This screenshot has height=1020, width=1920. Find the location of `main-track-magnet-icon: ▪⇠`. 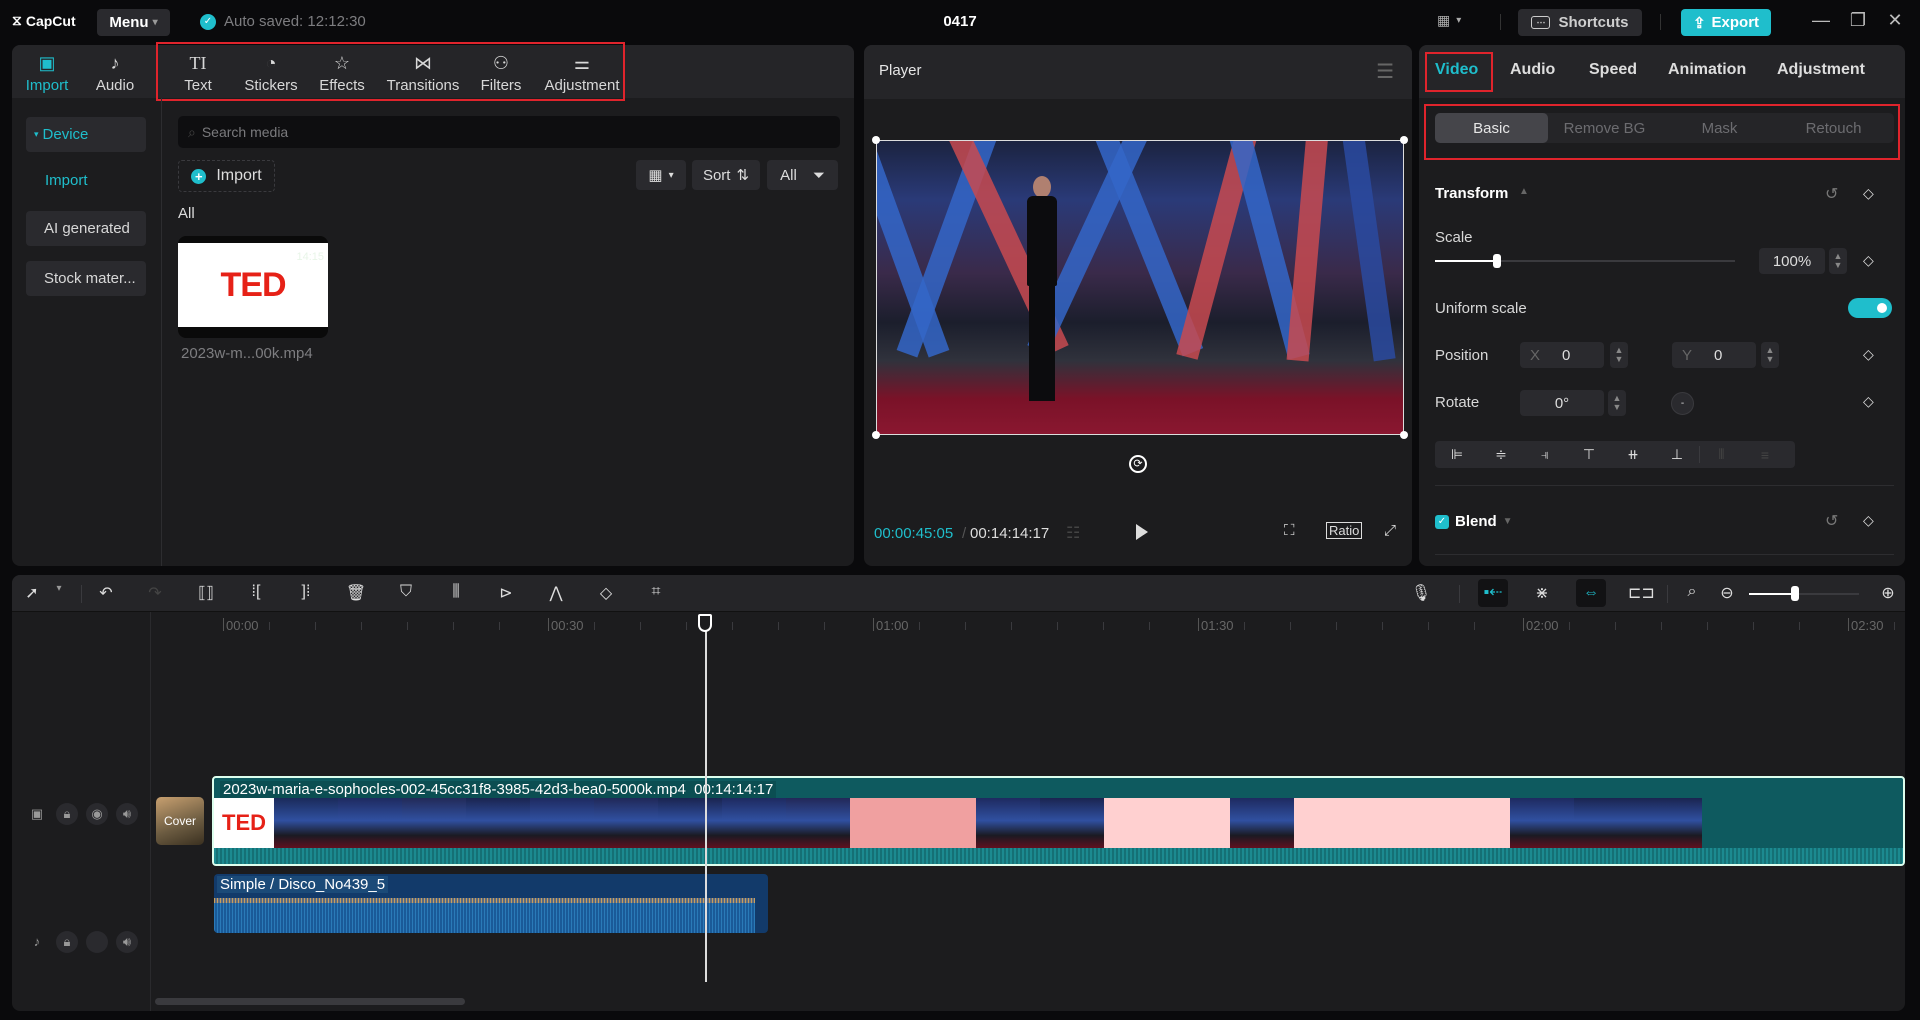

main-track-magnet-icon: ▪⇠ is located at coordinates (1493, 593).